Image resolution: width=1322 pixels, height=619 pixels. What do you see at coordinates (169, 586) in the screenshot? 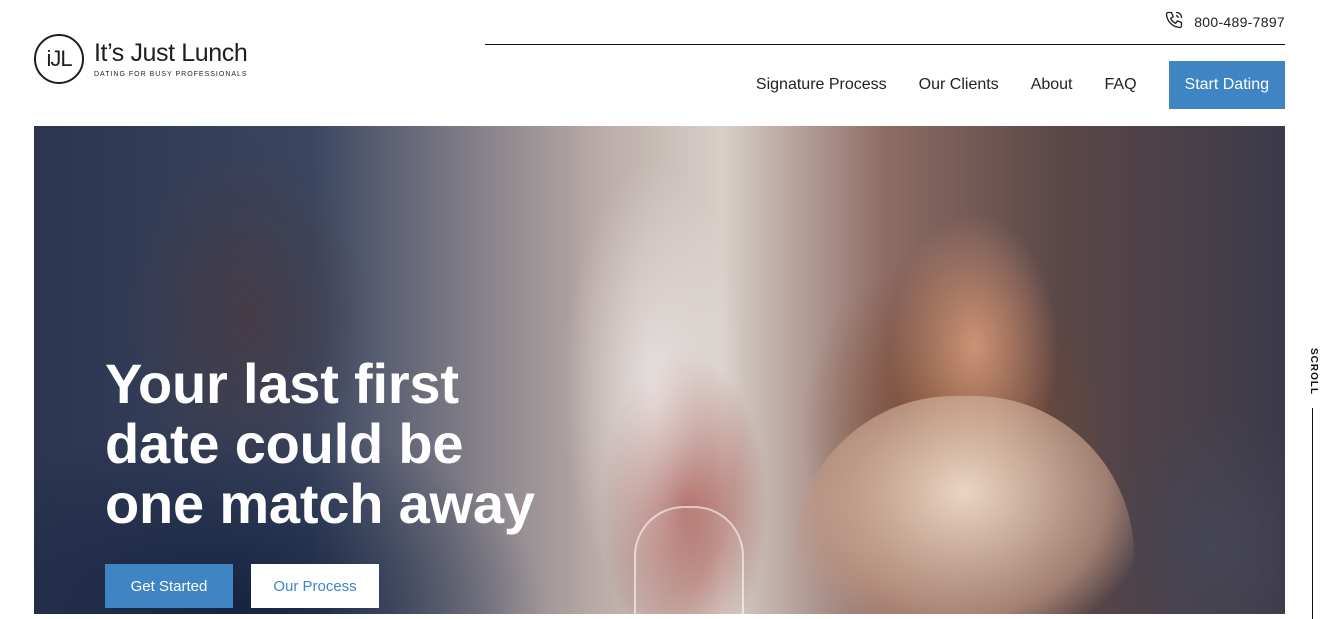
I see `get-started-button: Get Started` at bounding box center [169, 586].